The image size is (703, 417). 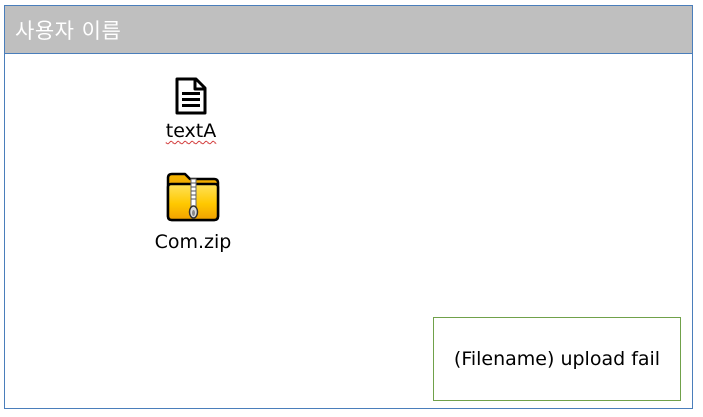 I want to click on file-item-texta: textA, so click(x=191, y=109).